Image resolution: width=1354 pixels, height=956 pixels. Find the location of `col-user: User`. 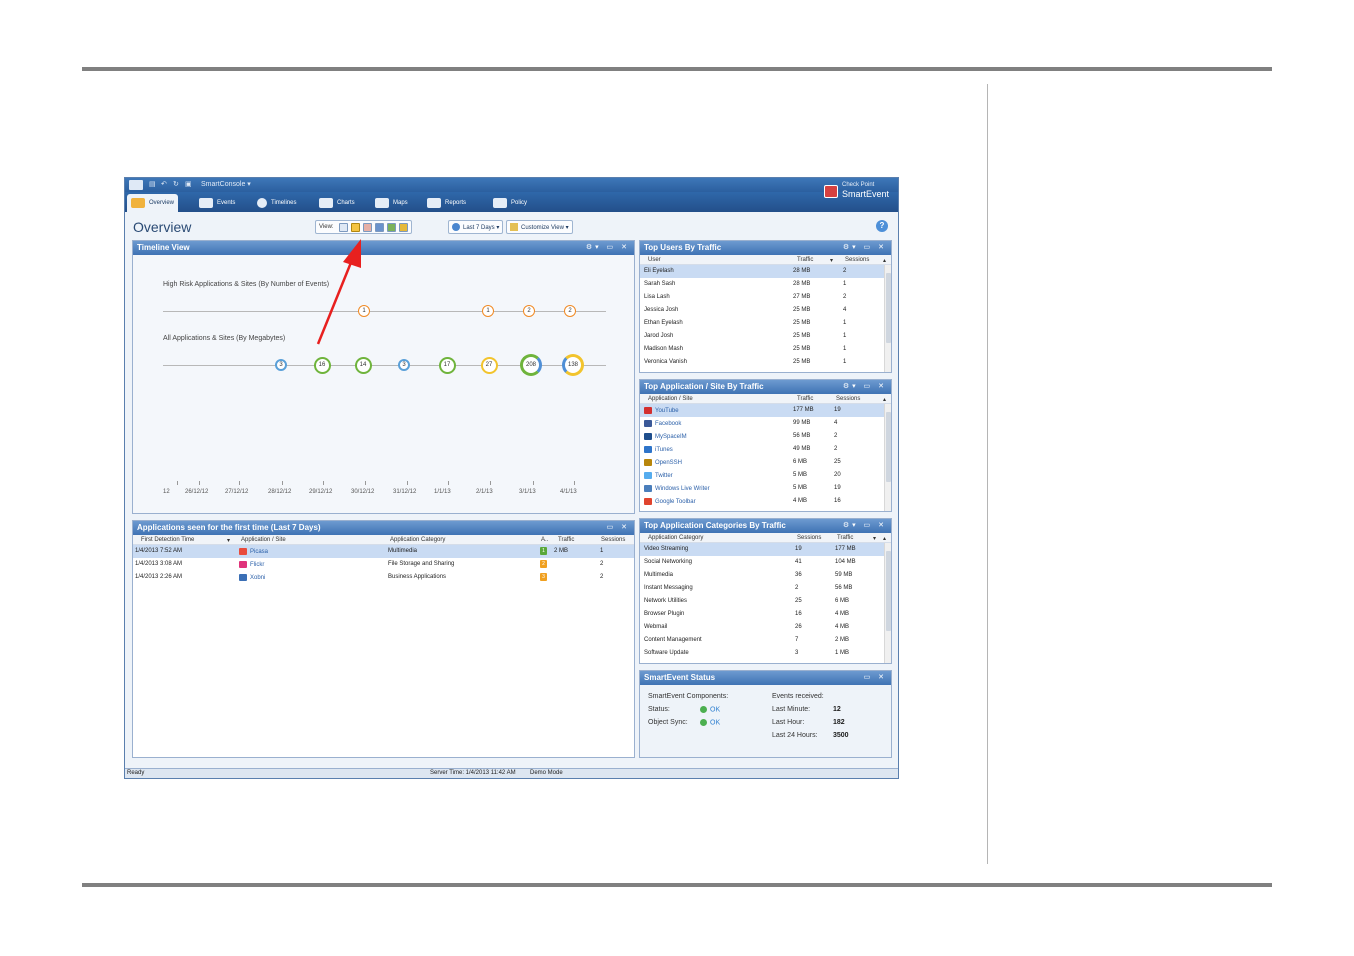

col-user: User is located at coordinates (654, 260).